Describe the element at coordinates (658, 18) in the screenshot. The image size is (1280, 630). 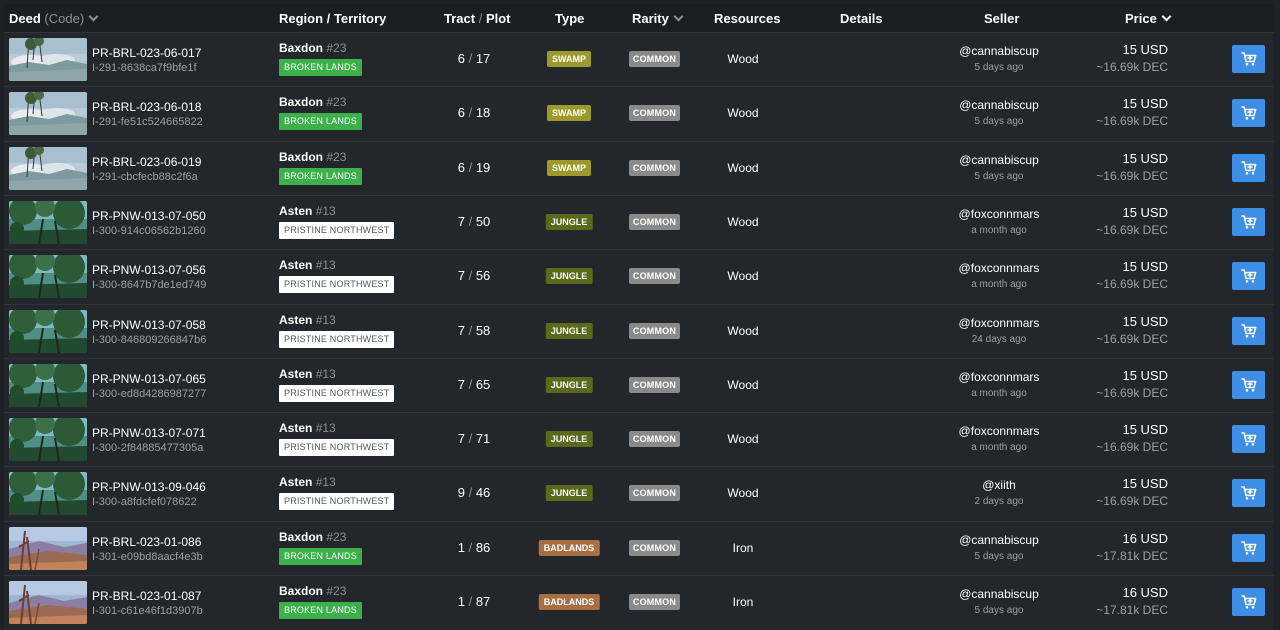
I see `column-rarity-header: Rarity` at that location.